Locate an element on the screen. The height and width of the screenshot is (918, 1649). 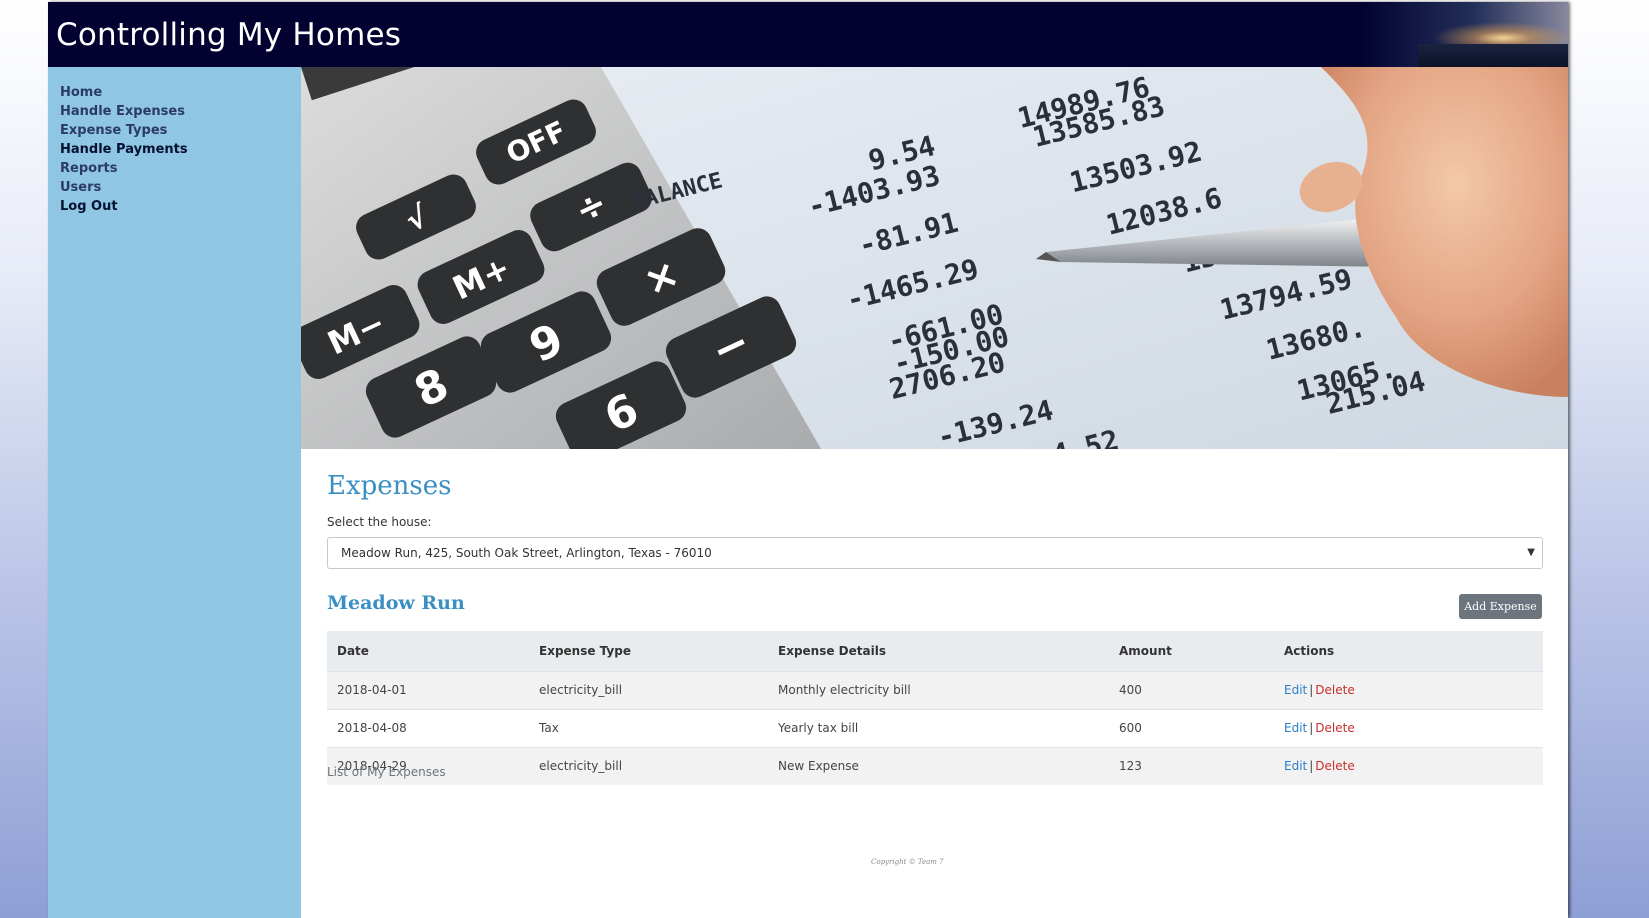
column-header-date: Date is located at coordinates (428, 651).